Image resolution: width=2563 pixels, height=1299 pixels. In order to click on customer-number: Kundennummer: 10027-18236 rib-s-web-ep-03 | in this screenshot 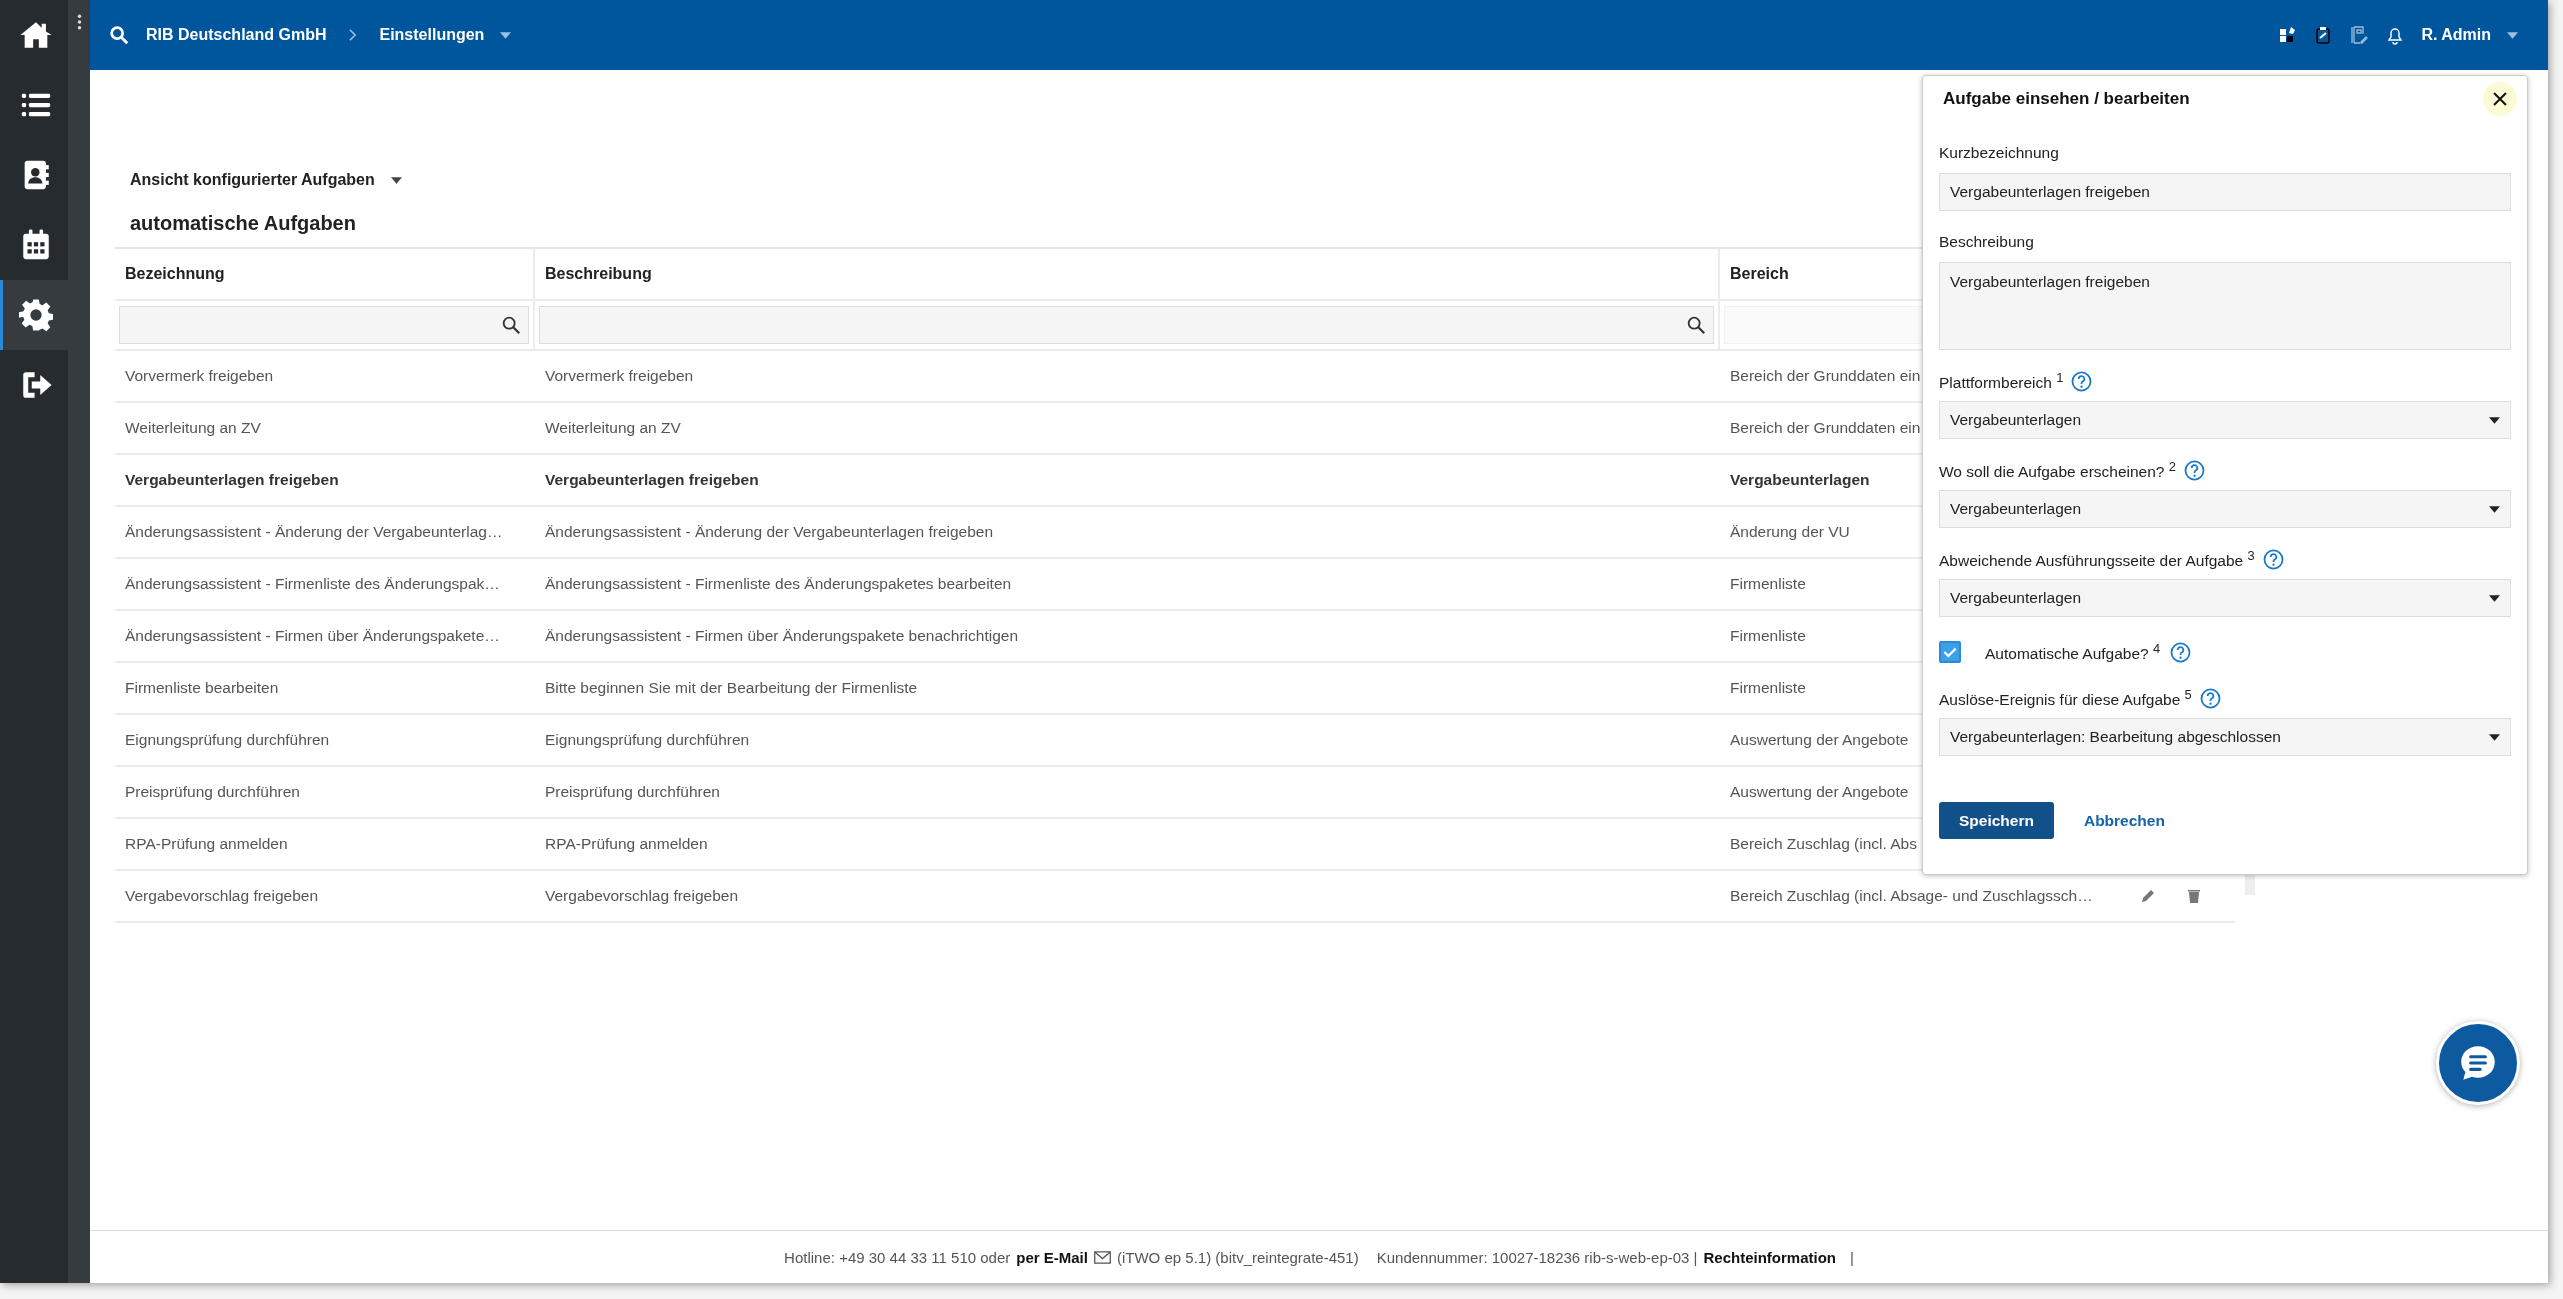, I will do `click(1537, 1257)`.